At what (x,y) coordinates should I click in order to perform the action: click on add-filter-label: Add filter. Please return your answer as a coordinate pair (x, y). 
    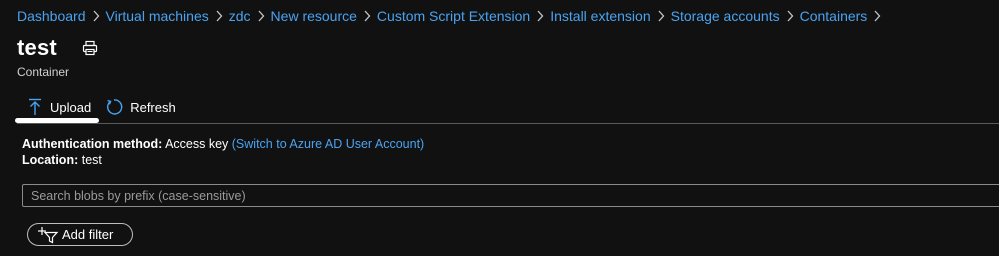
    Looking at the image, I should click on (88, 234).